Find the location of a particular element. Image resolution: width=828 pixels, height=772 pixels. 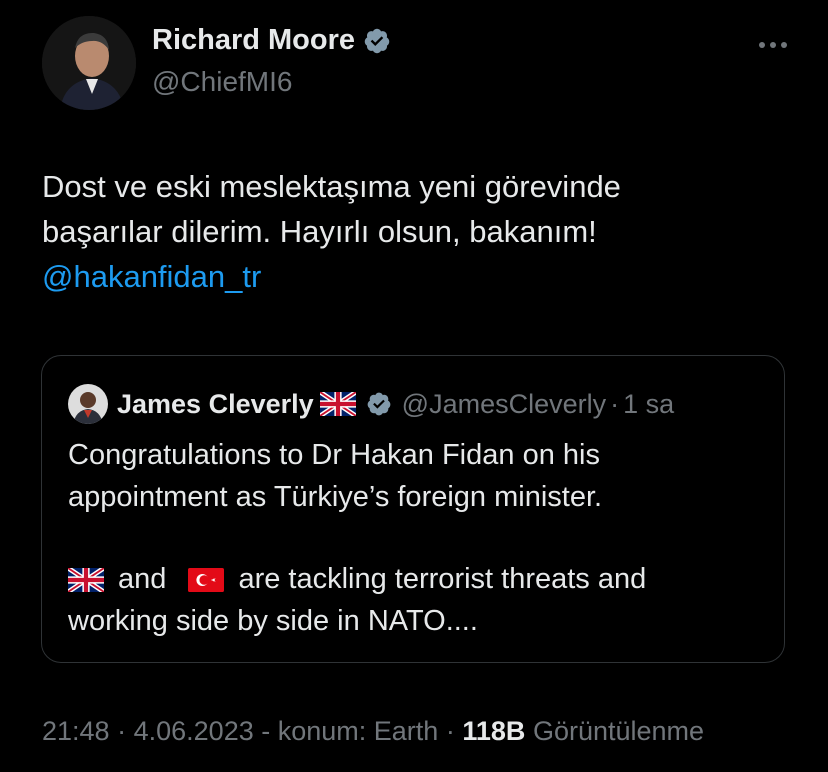

tweet-text-line: Dost ve eski meslektaşıma yeni görevinde is located at coordinates (331, 186).